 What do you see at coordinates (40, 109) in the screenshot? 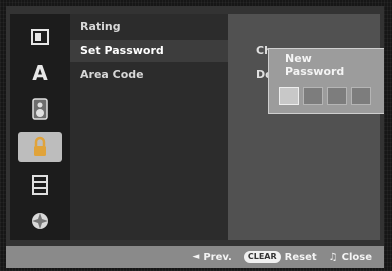
I see `audio-icon` at bounding box center [40, 109].